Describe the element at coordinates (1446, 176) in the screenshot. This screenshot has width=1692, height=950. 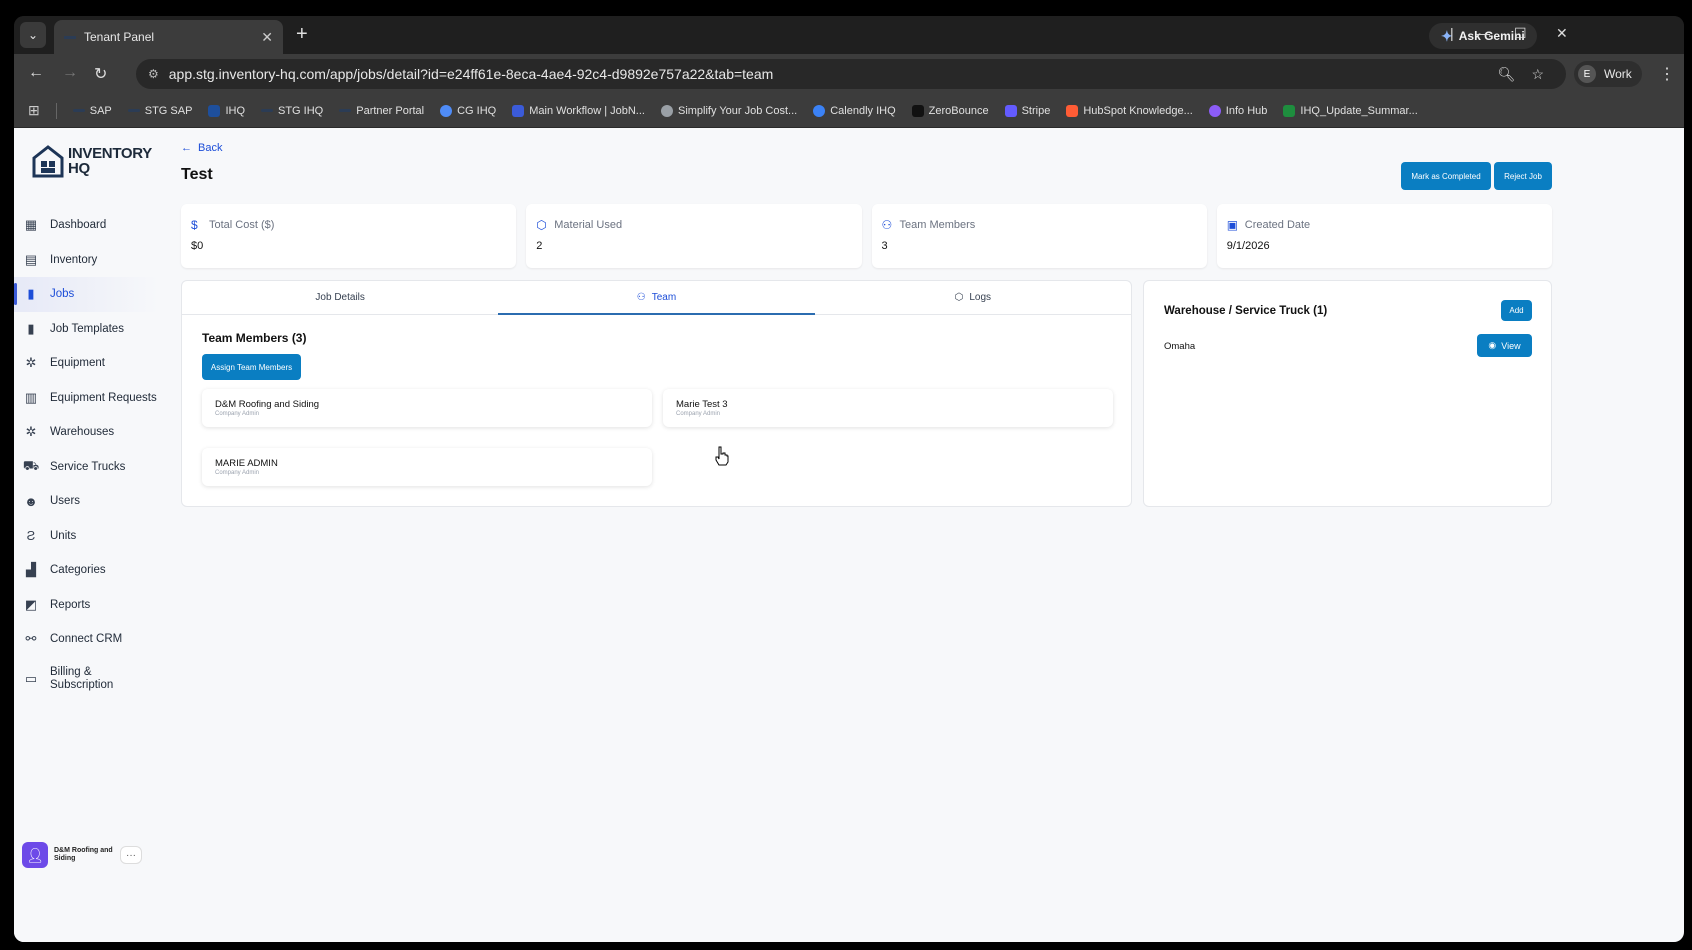
I see `mark-as-completed-button: Mark as Completed` at that location.